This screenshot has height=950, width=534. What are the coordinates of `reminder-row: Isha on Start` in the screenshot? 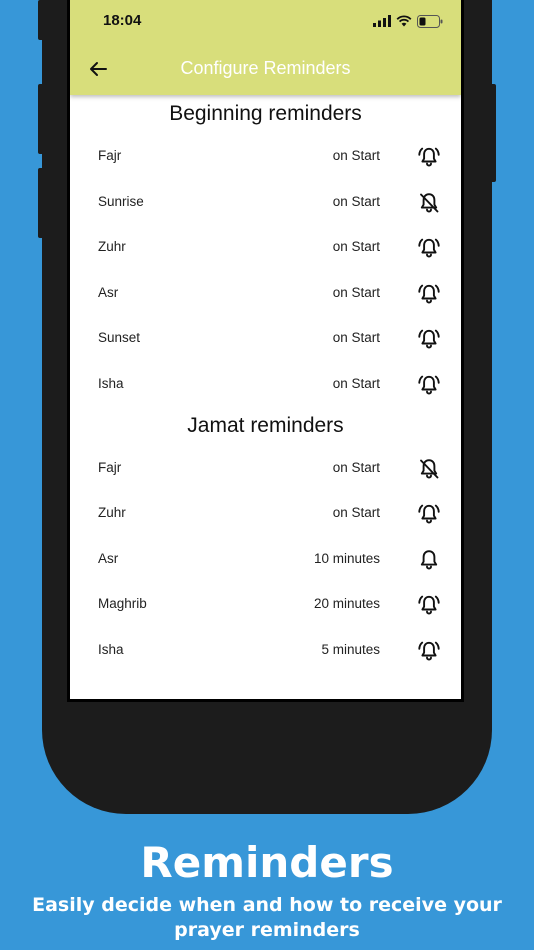 It's located at (265, 384).